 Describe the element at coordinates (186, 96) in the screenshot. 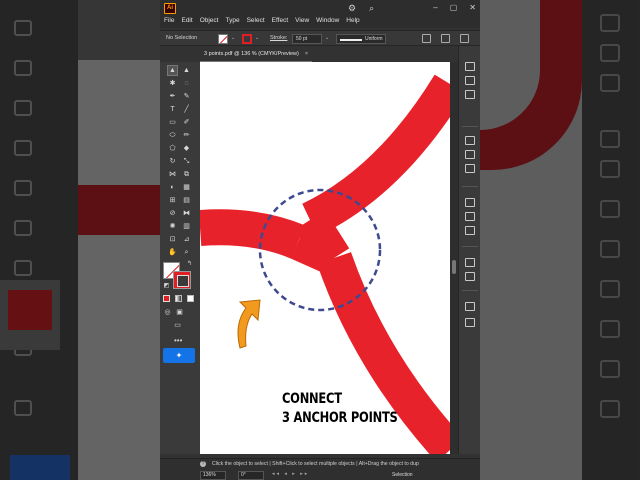

I see `curvature-tool-icon: ✎` at that location.